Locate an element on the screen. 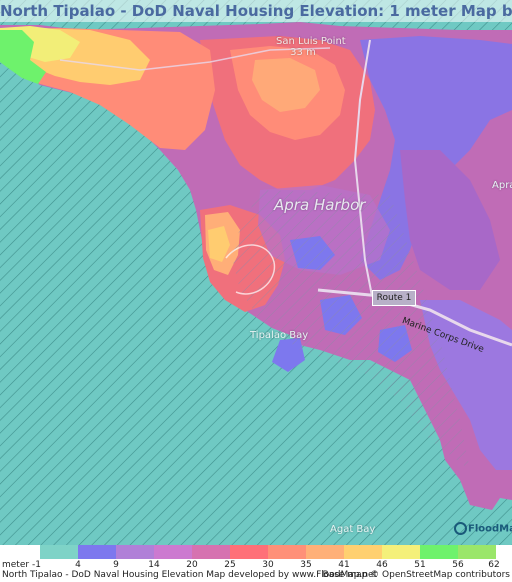 Image resolution: width=512 pixels, height=582 pixels. point-name: San Luis Point is located at coordinates (311, 41).